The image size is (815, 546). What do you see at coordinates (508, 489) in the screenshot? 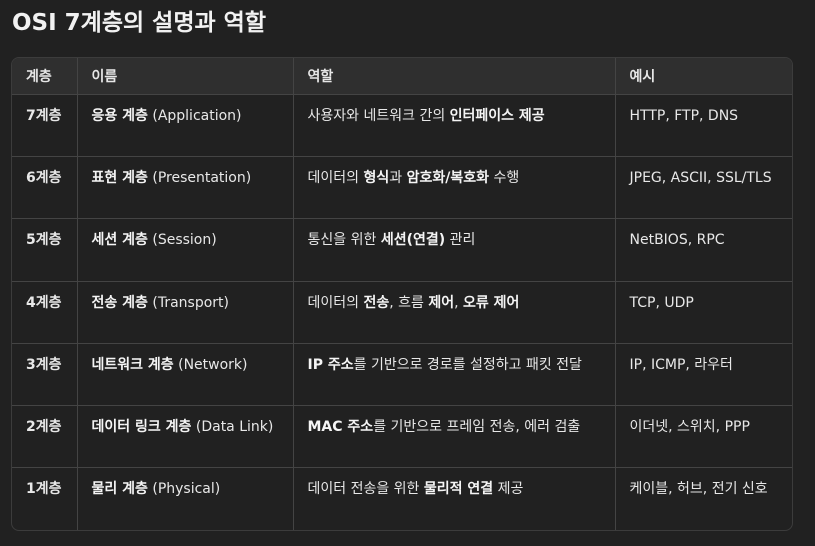
I see `role-text: 제공` at bounding box center [508, 489].